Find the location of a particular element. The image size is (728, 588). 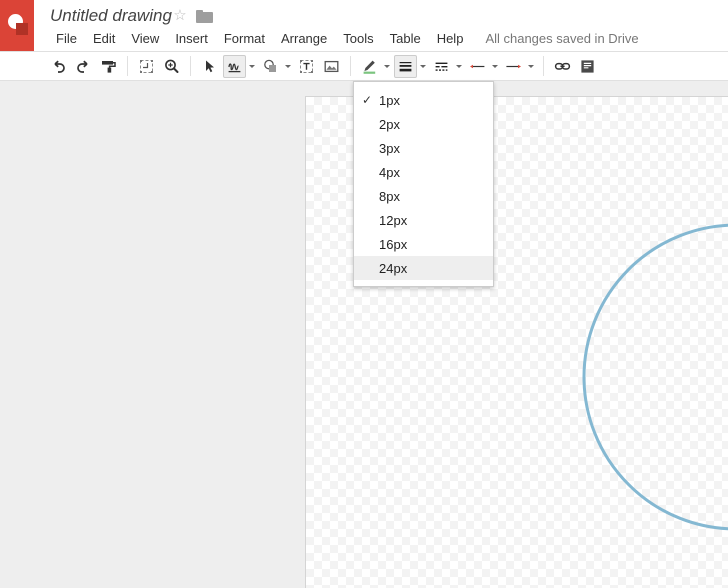

line-weight-dropdown: ✓ 1px 2px 3px 4px 8px 12px 16px 24px is located at coordinates (423, 184).